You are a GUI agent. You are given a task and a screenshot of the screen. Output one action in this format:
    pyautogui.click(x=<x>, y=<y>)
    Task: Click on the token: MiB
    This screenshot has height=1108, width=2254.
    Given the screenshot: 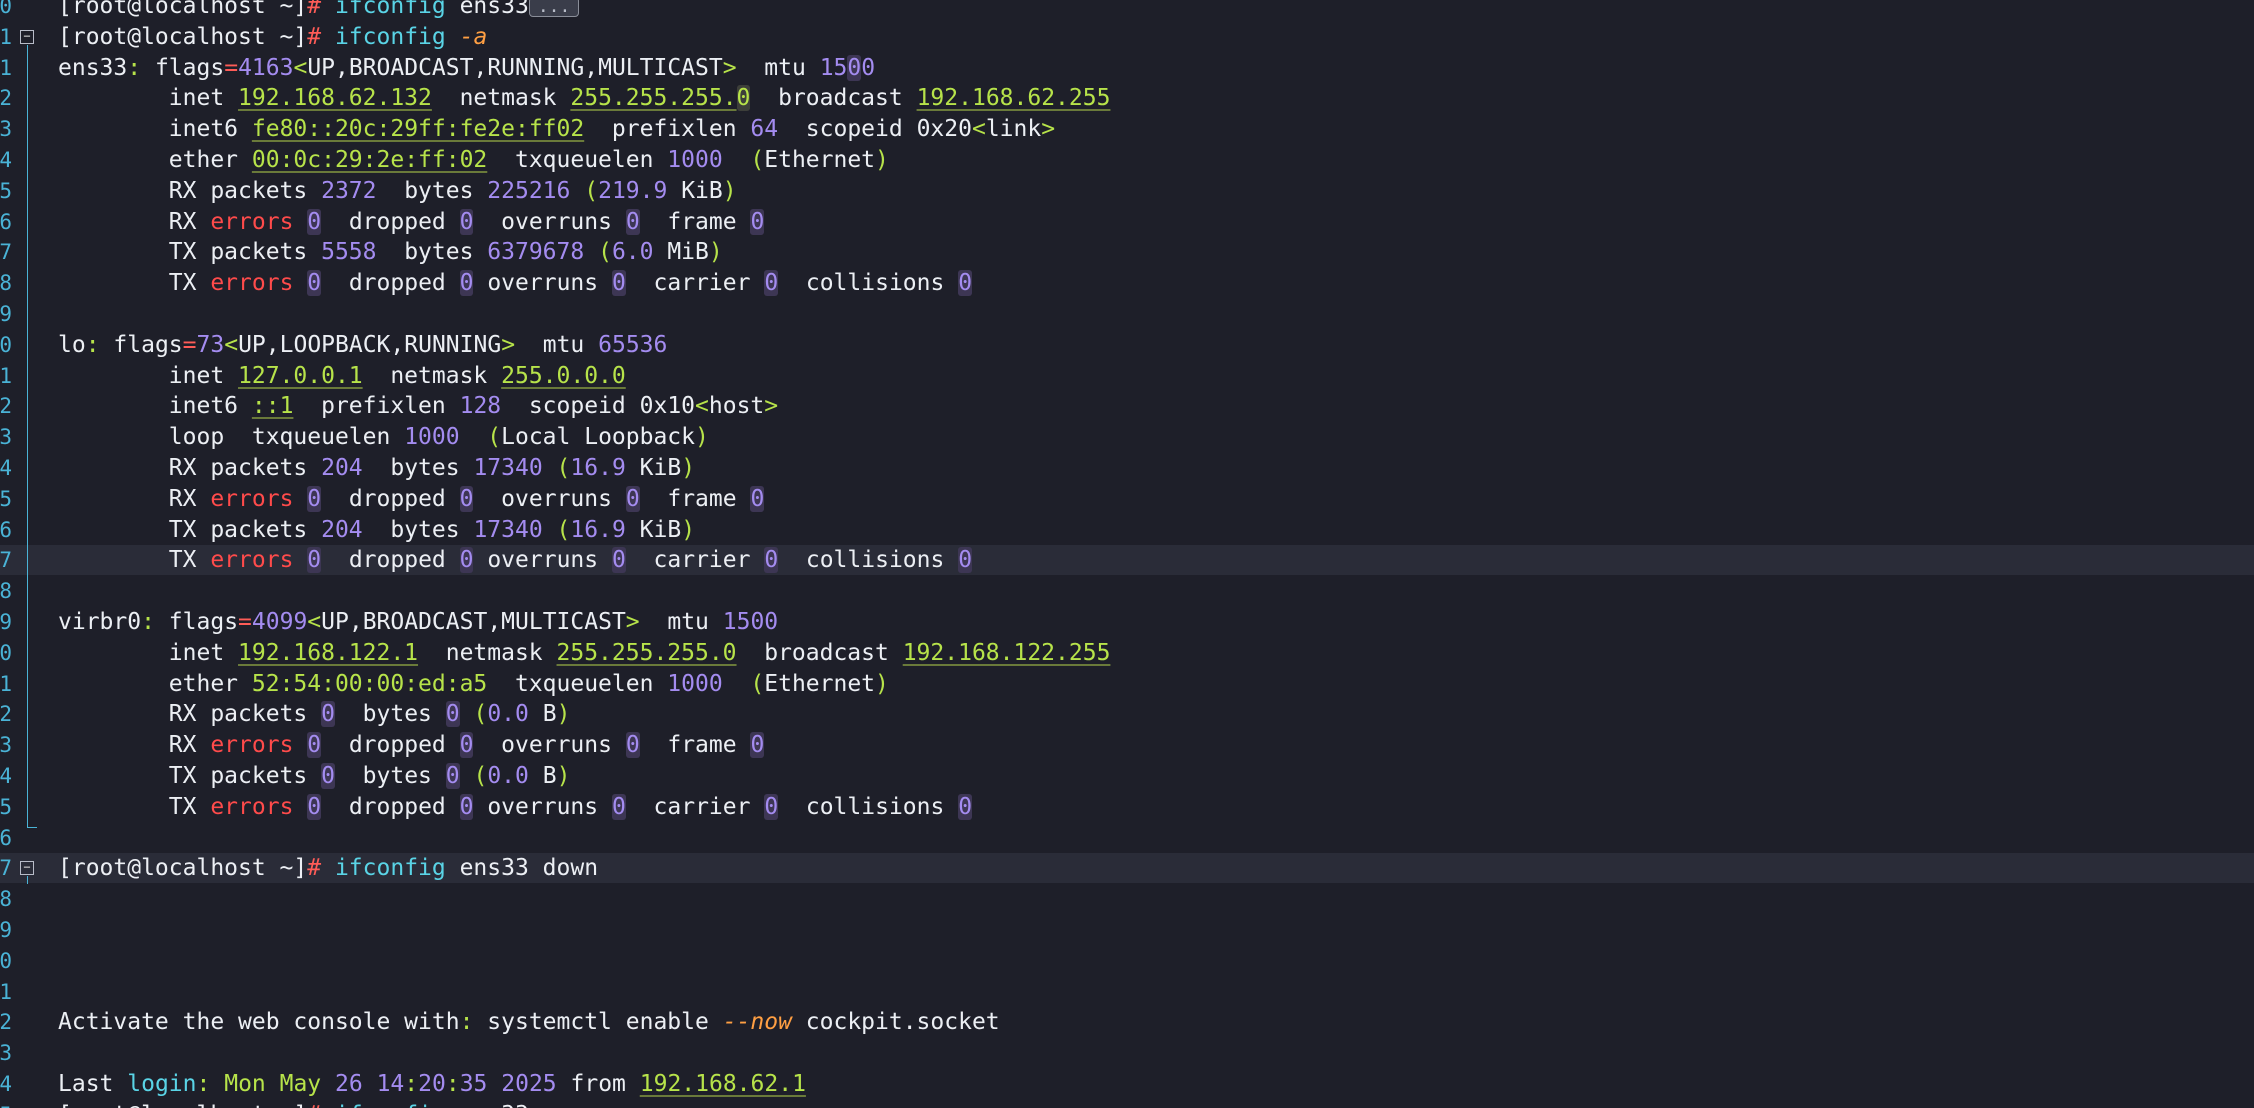 What is the action you would take?
    pyautogui.click(x=681, y=252)
    